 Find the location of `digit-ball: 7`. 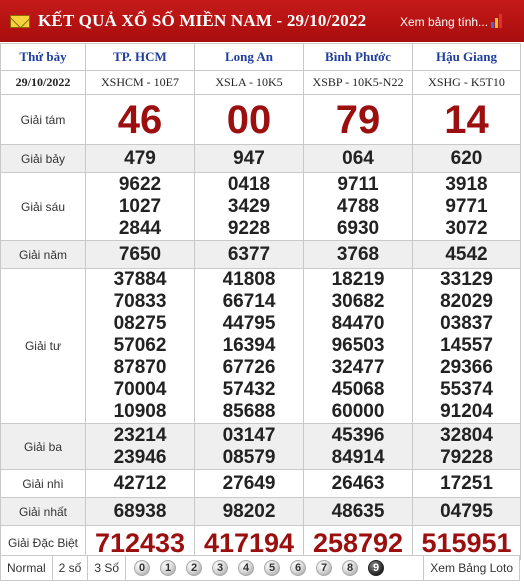

digit-ball: 7 is located at coordinates (324, 568).